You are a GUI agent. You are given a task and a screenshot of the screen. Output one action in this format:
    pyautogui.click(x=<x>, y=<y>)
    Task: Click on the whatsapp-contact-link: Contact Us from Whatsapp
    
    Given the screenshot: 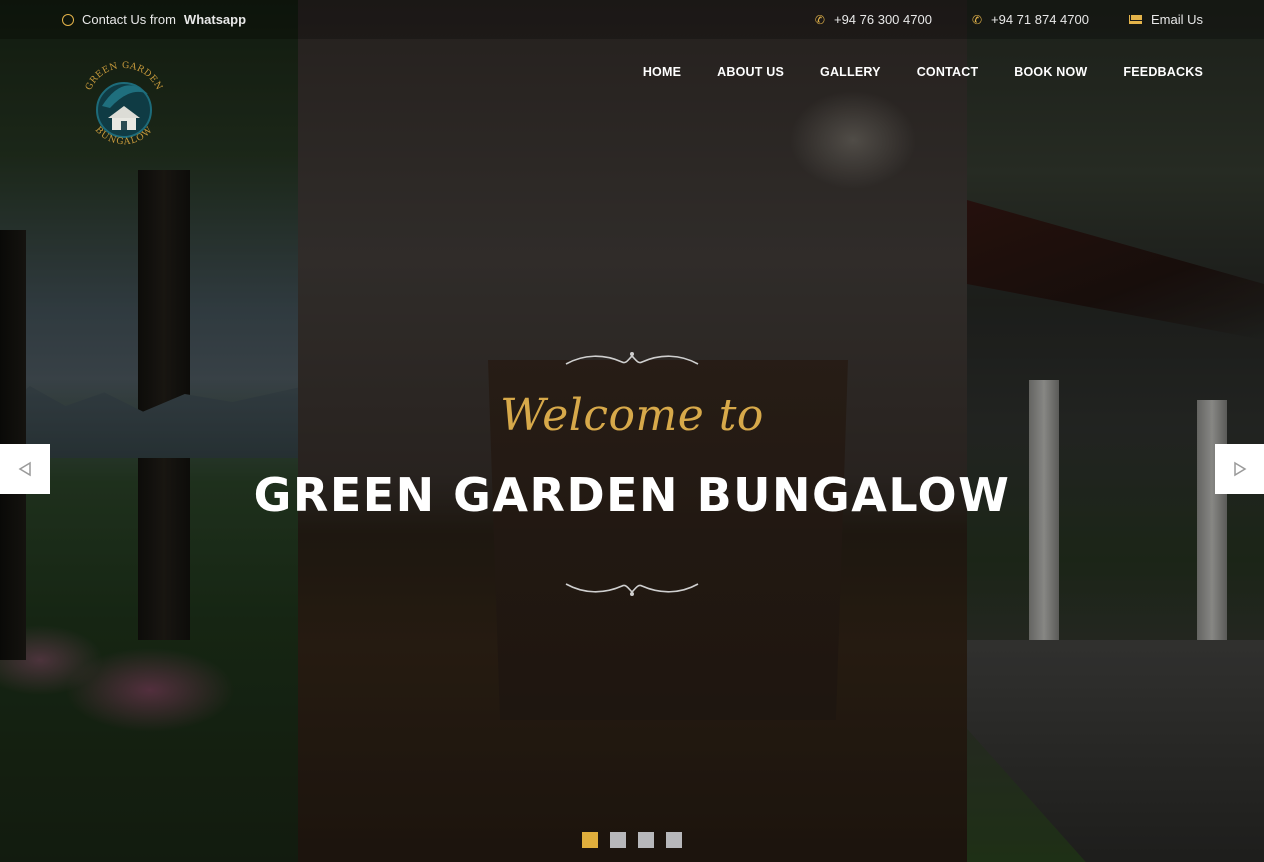 What is the action you would take?
    pyautogui.click(x=154, y=19)
    